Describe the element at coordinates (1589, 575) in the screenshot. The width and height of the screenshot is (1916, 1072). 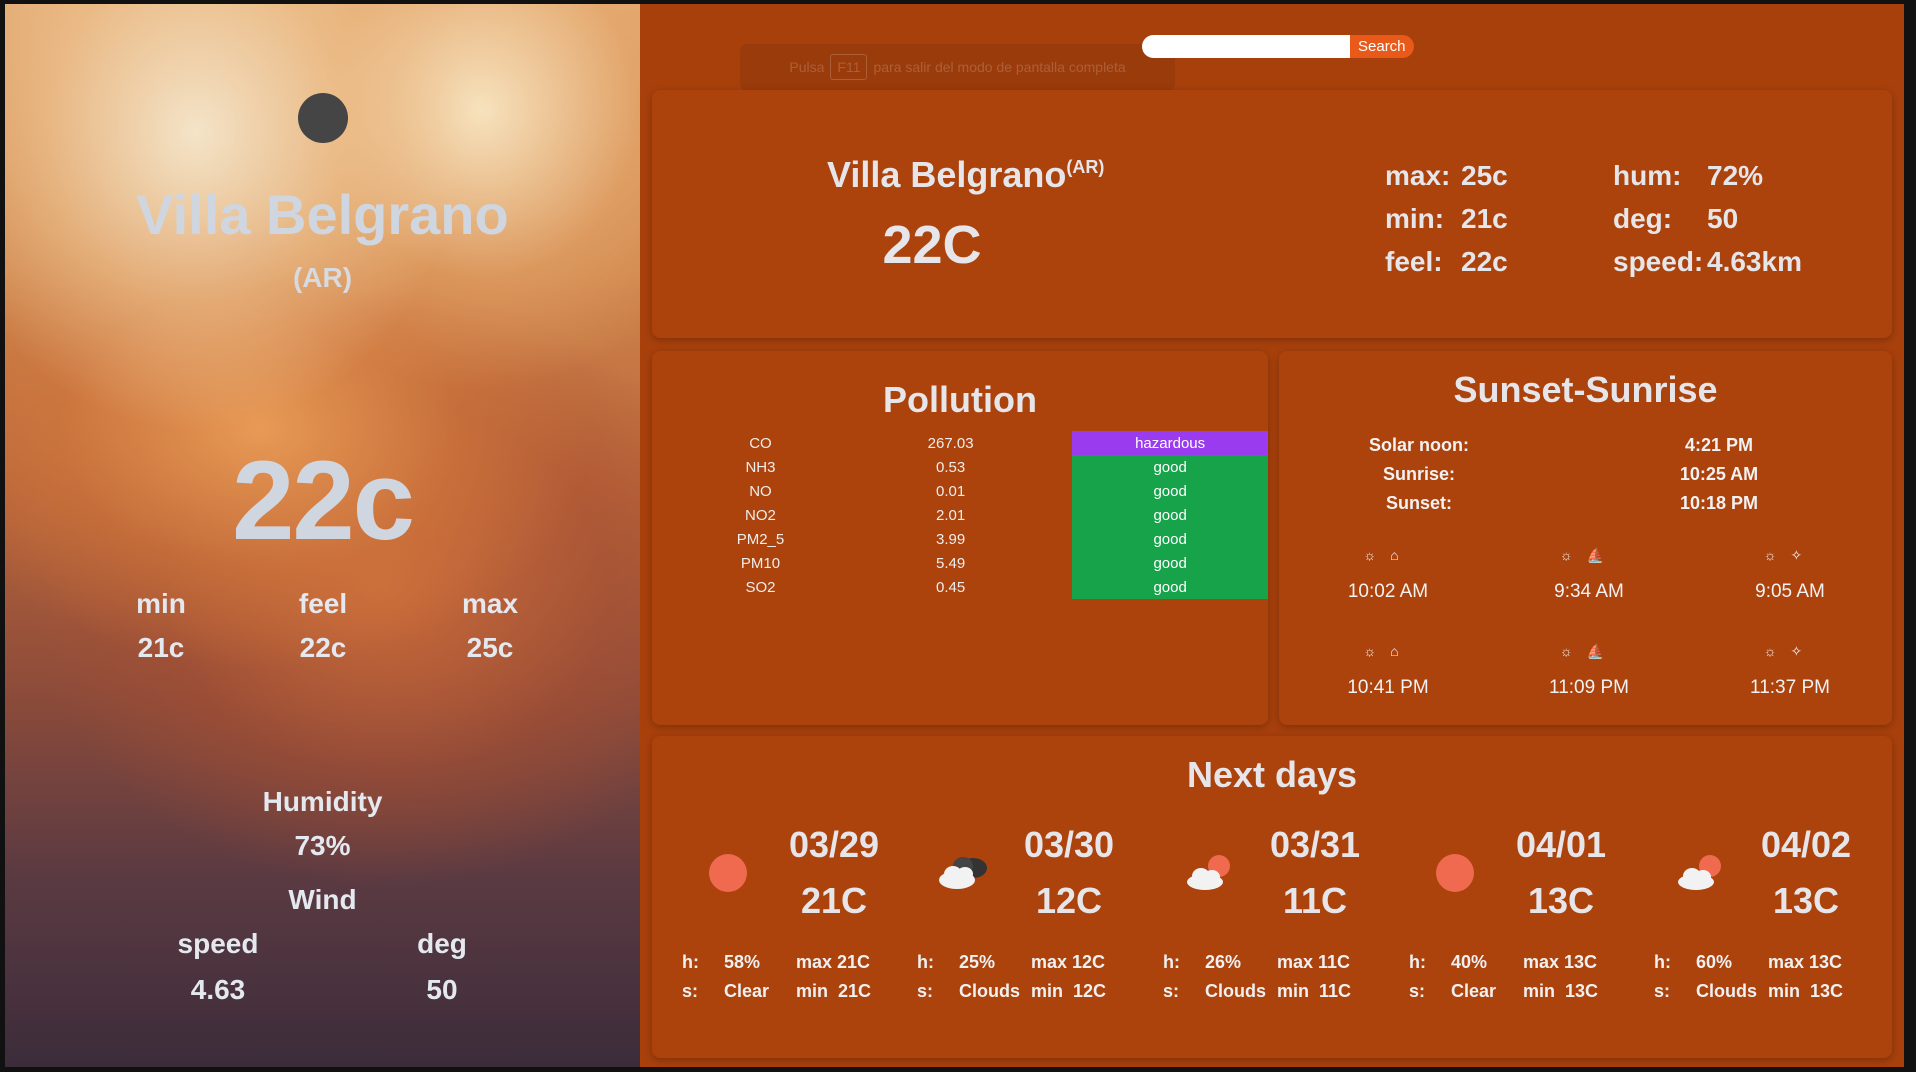
I see `twilight-nautical-morning: ☼⛵ 9:34 AM` at that location.